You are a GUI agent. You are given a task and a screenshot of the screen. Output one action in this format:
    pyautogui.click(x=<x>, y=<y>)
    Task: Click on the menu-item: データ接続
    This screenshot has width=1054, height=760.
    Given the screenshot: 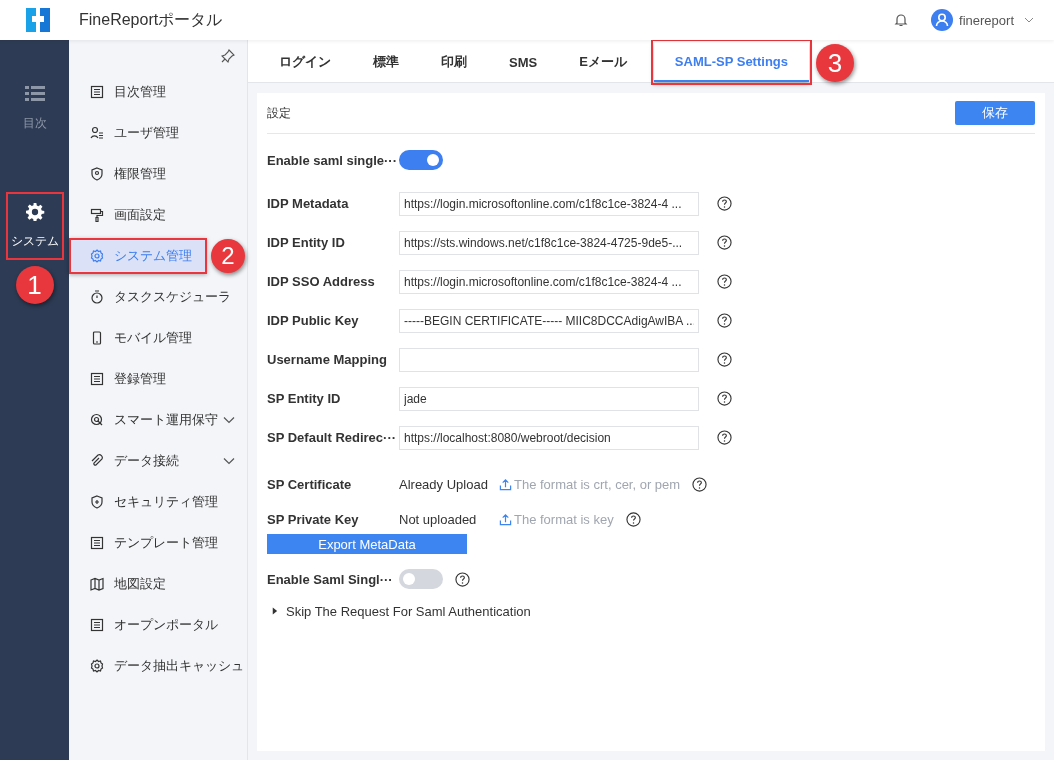 What is the action you would take?
    pyautogui.click(x=158, y=461)
    